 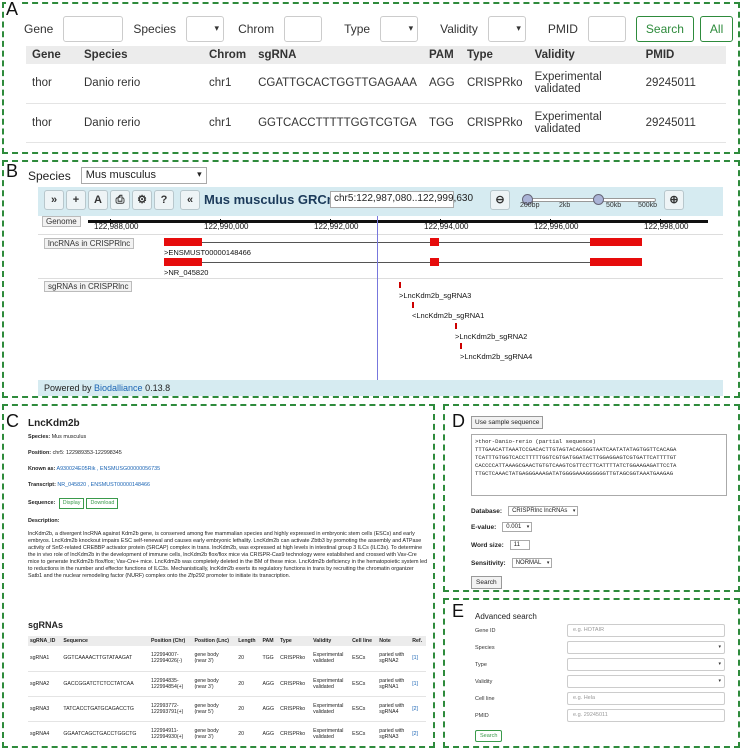 I want to click on gene-id-row: Gene ID e.g. HOTAIR, so click(x=600, y=630).